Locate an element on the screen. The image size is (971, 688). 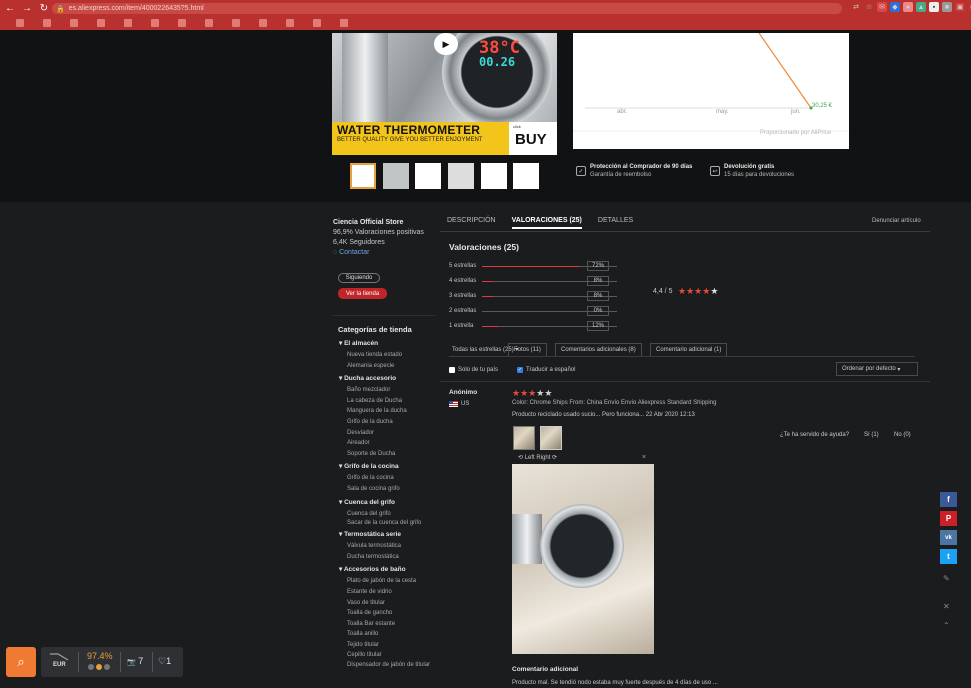
extension-icon: ▲ is located at coordinates (921, 7).